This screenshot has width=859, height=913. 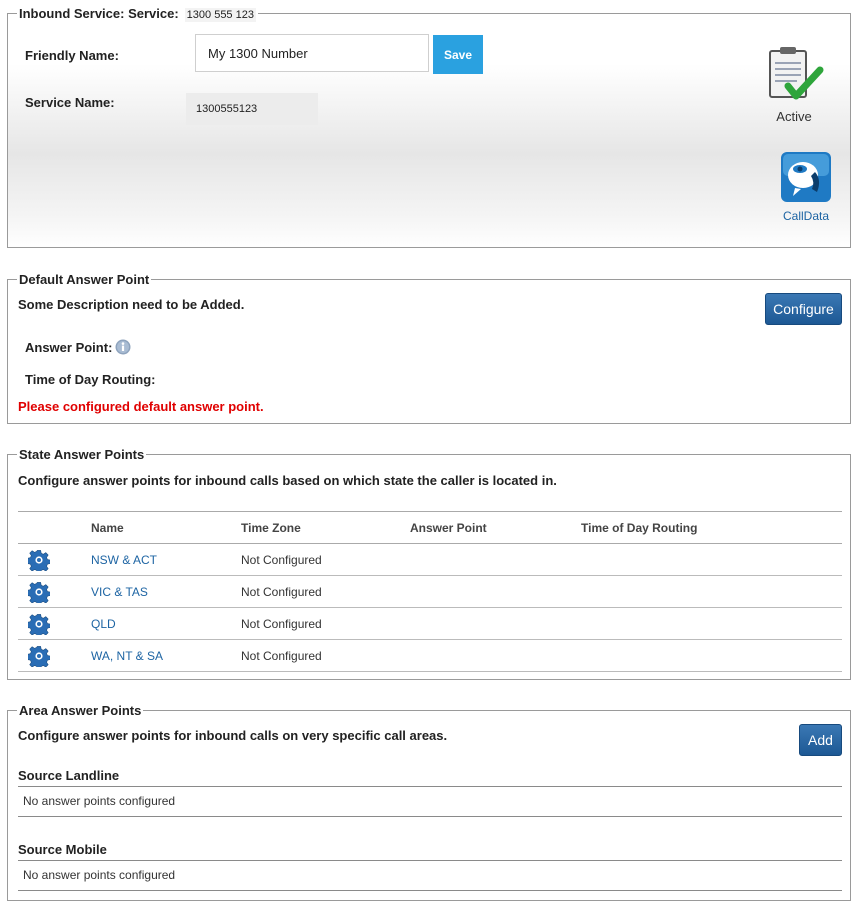 What do you see at coordinates (794, 116) in the screenshot?
I see `status-label: Active` at bounding box center [794, 116].